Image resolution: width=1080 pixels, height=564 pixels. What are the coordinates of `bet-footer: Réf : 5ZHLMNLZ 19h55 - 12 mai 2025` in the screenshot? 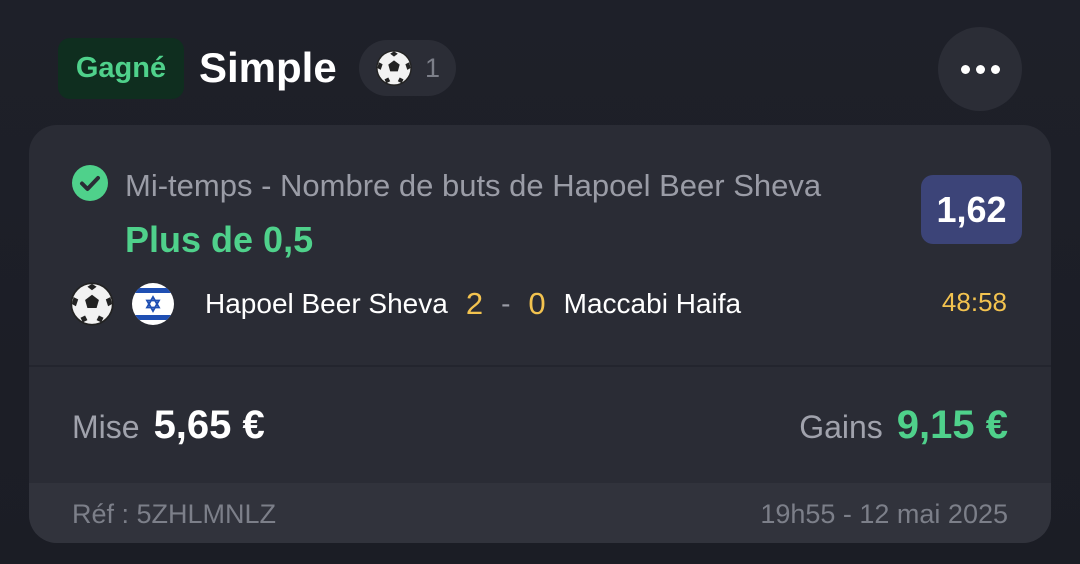 It's located at (540, 513).